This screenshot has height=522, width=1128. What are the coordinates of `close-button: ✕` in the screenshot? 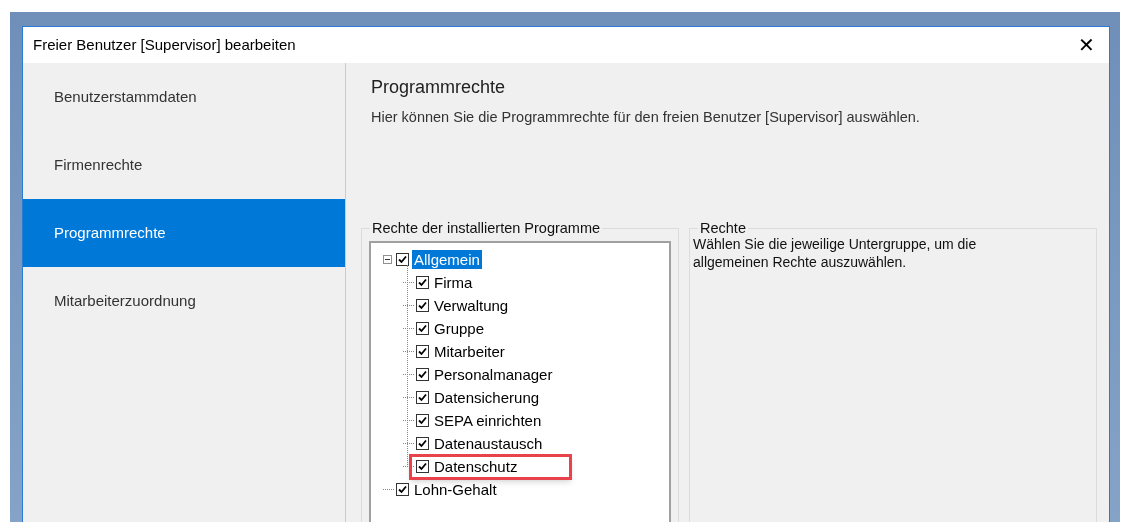 It's located at (1086, 45).